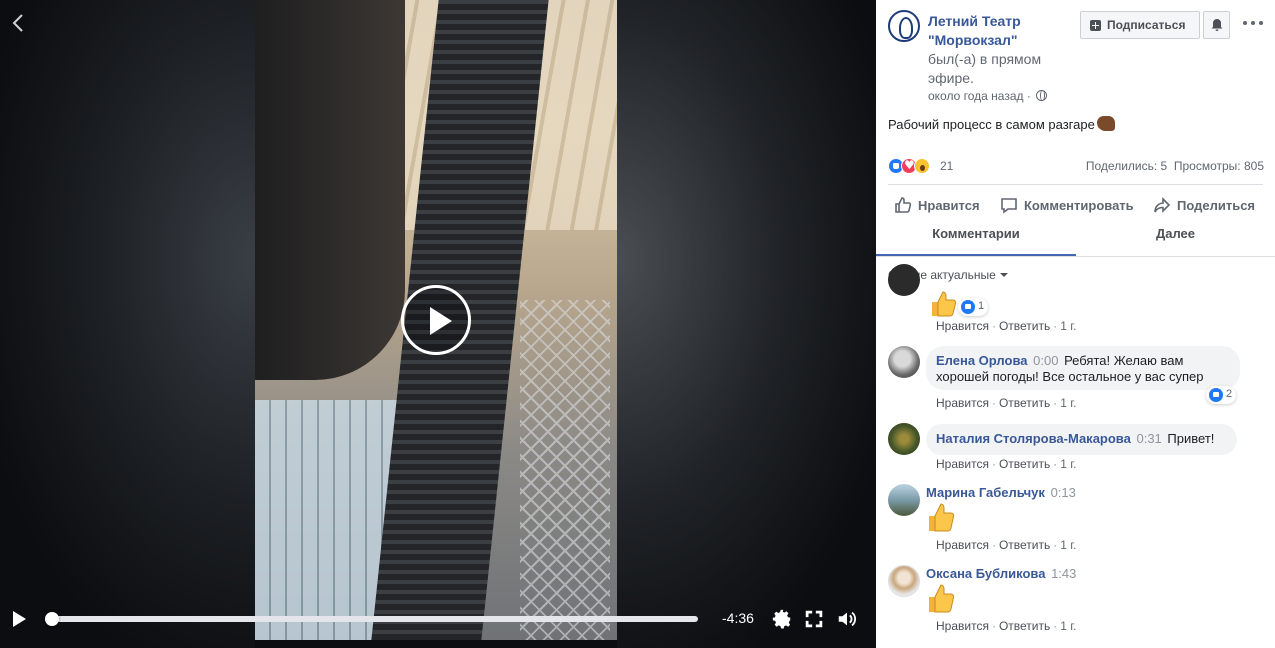 This screenshot has width=1275, height=648. Describe the element at coordinates (1003, 275) in the screenshot. I see `caret-down-icon` at that location.